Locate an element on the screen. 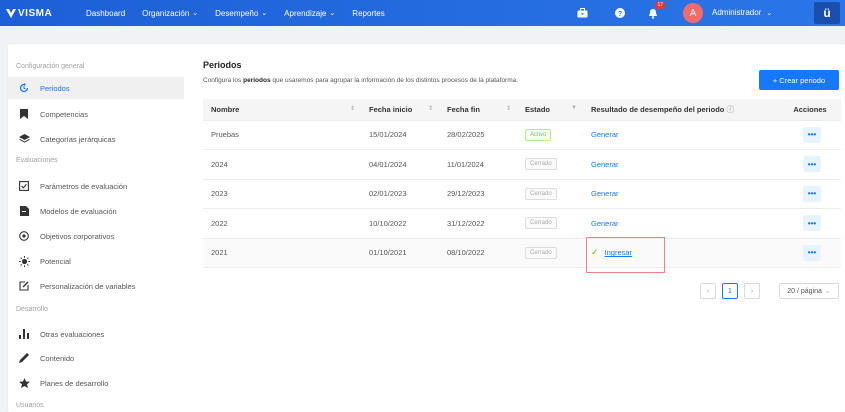 This screenshot has height=412, width=845. next-page-button: › is located at coordinates (752, 291).